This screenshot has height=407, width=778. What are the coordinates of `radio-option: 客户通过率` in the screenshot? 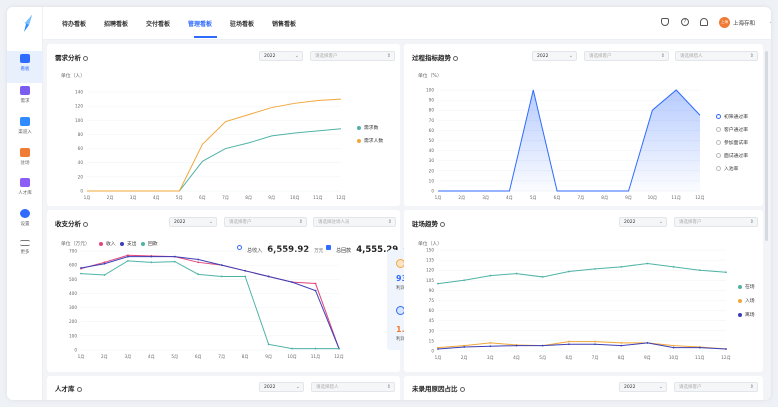 It's located at (732, 129).